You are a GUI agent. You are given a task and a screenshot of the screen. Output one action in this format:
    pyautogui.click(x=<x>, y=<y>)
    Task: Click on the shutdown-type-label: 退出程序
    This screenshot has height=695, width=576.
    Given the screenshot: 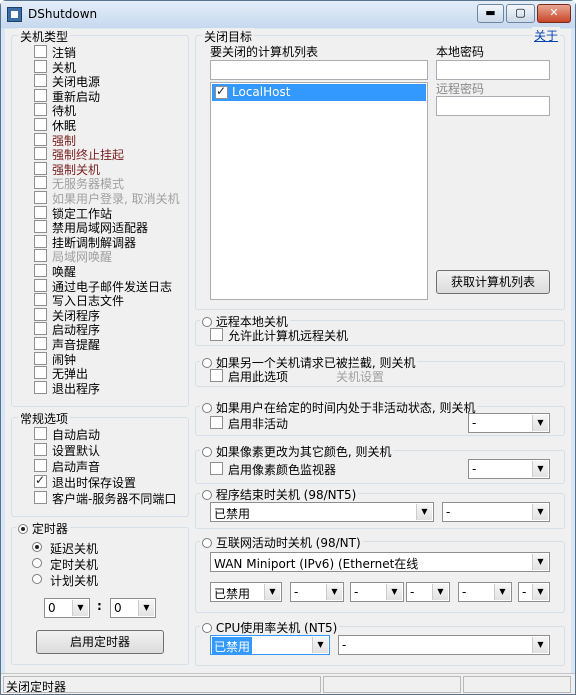 What is the action you would take?
    pyautogui.click(x=76, y=388)
    